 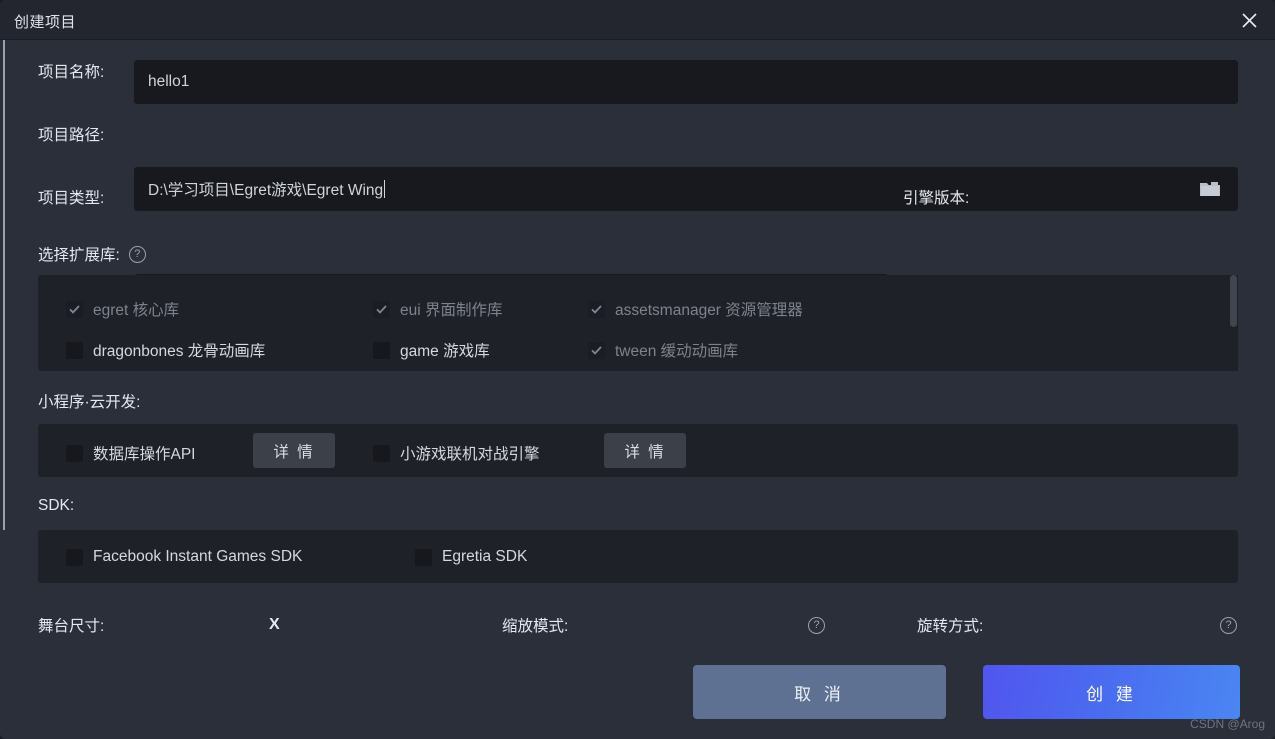 I want to click on checkbox-label: dragonbones 龙骨动画库, so click(x=179, y=351).